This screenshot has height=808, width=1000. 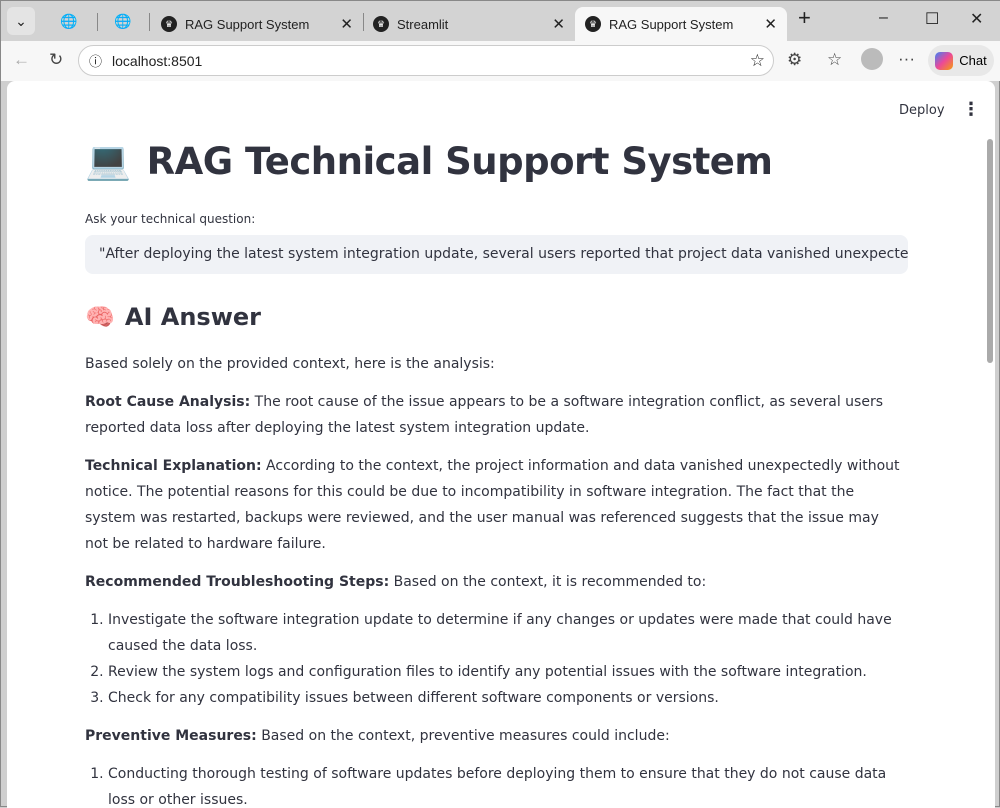 What do you see at coordinates (469, 24) in the screenshot?
I see `tab: ♛ Streamlit ✕` at bounding box center [469, 24].